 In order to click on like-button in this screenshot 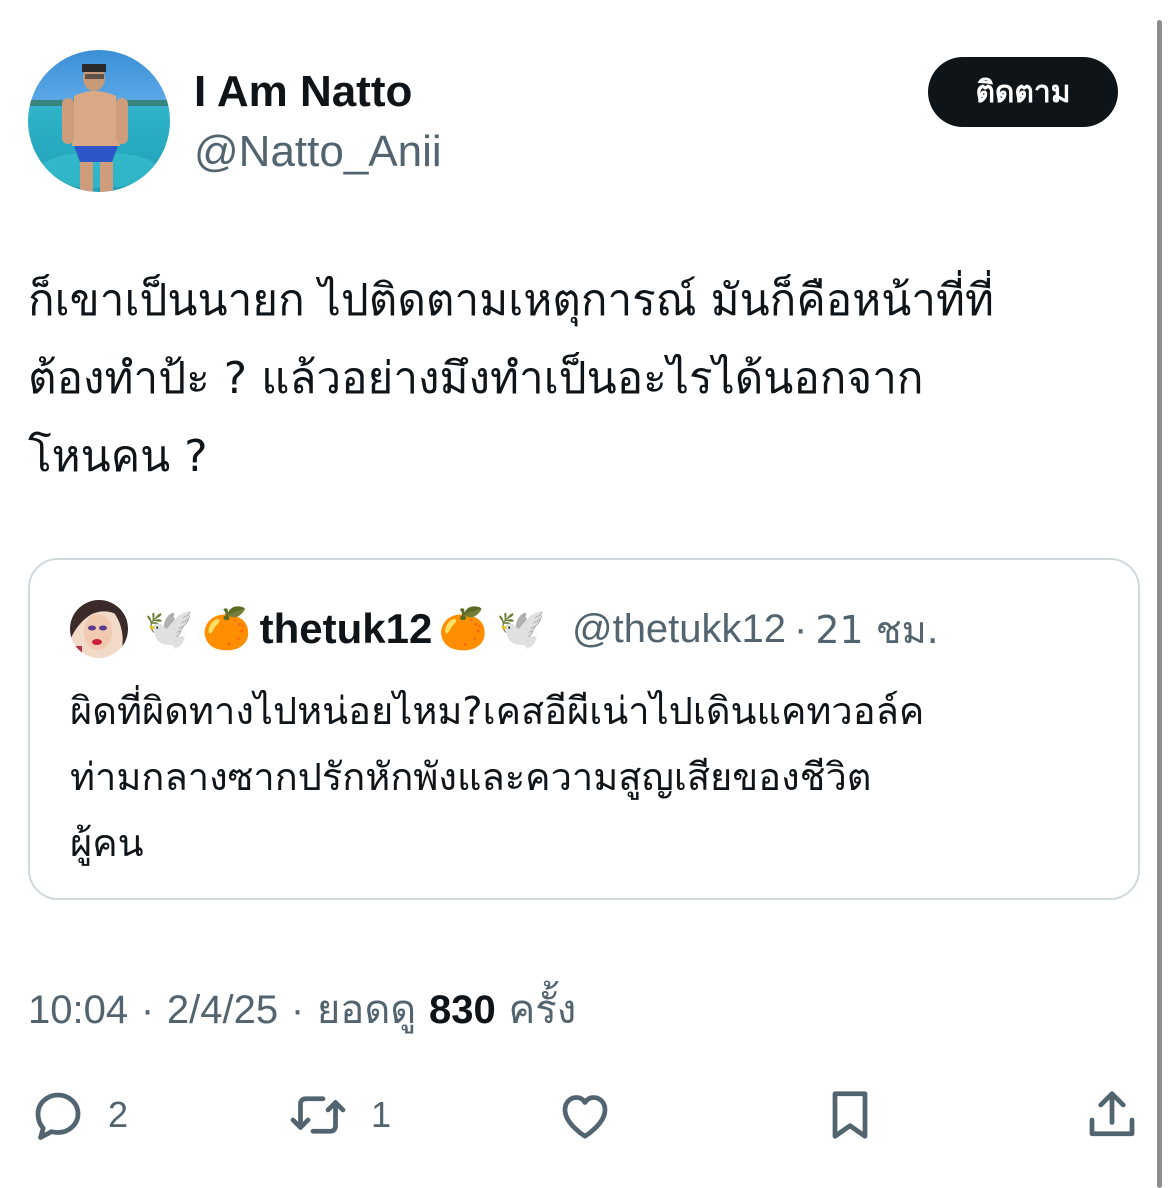, I will do `click(585, 1115)`.